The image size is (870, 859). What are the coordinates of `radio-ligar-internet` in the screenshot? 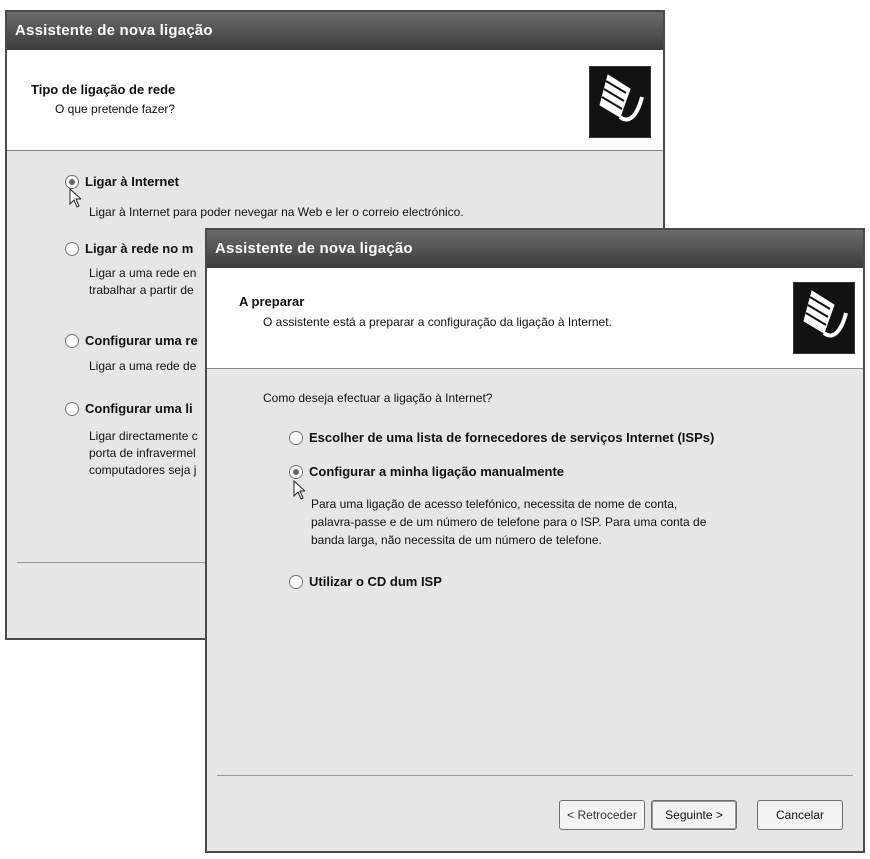 It's located at (72, 182).